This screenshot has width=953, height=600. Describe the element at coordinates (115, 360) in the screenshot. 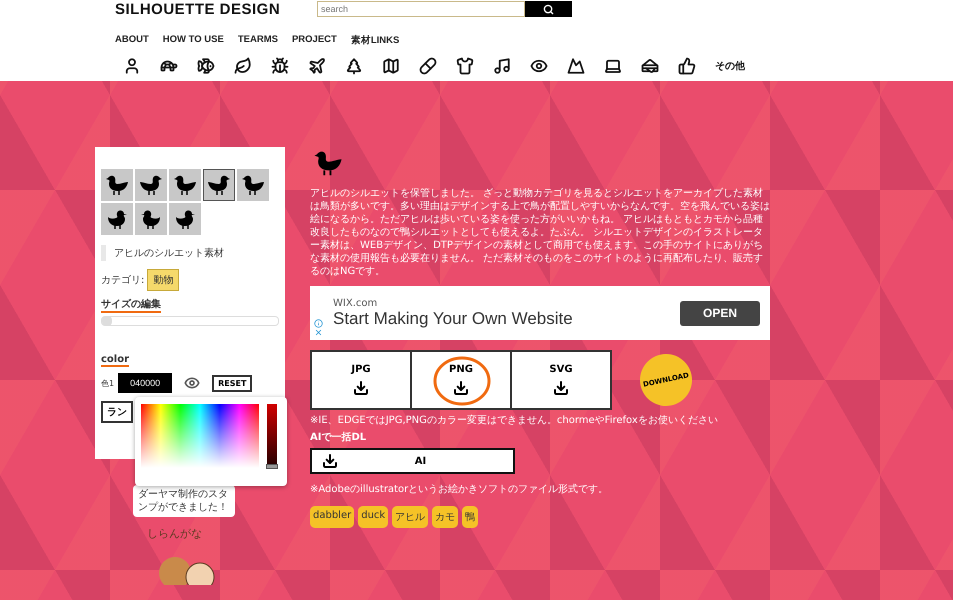

I see `color-heading: color` at that location.